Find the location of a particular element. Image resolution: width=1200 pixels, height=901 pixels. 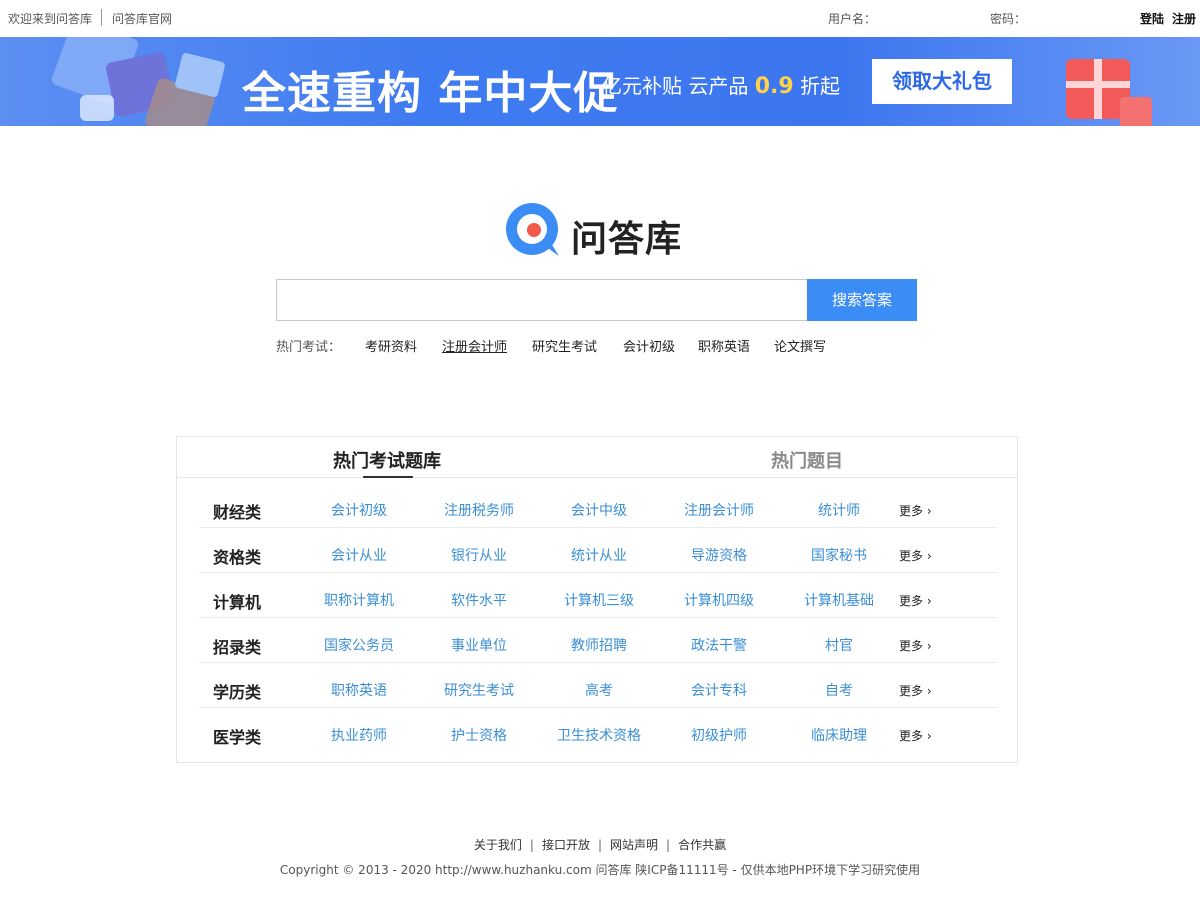

exam-item-link: 执业药师 is located at coordinates (359, 735).